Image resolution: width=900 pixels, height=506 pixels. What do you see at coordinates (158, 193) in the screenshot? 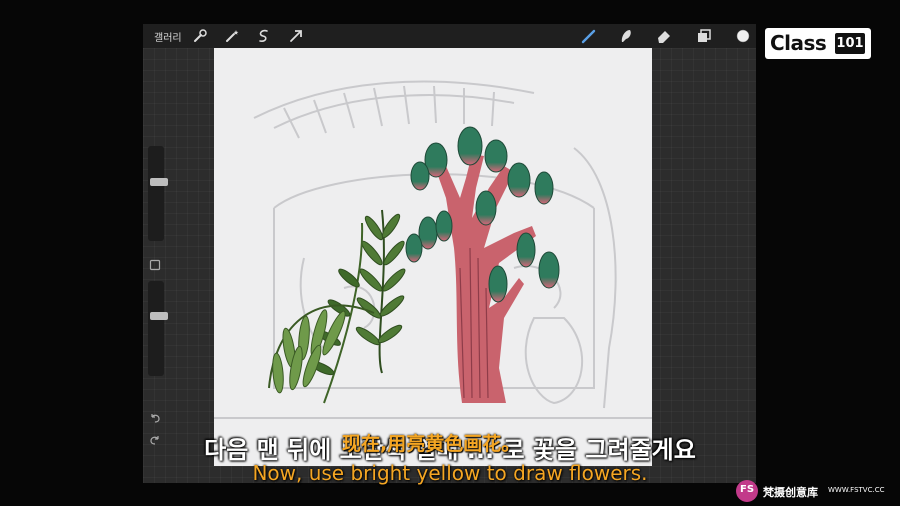
I see `brush-size-slider` at bounding box center [158, 193].